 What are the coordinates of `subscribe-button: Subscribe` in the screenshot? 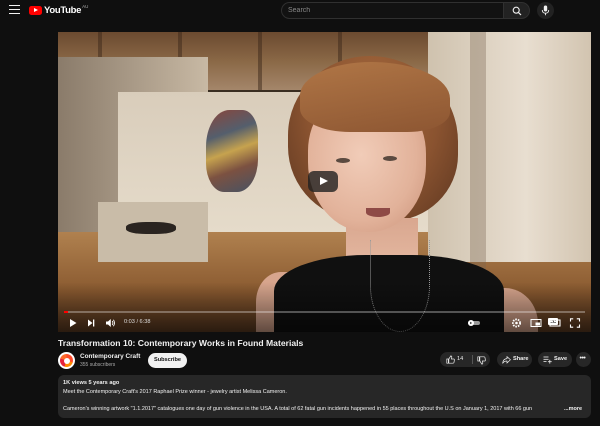 It's located at (167, 360).